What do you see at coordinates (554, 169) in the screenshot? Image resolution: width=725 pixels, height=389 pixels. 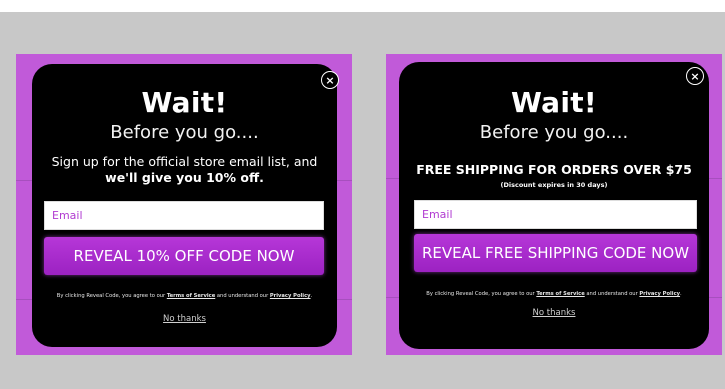 I see `offer-headline: FREE SHIPPING FOR ORDERS OVER $75` at bounding box center [554, 169].